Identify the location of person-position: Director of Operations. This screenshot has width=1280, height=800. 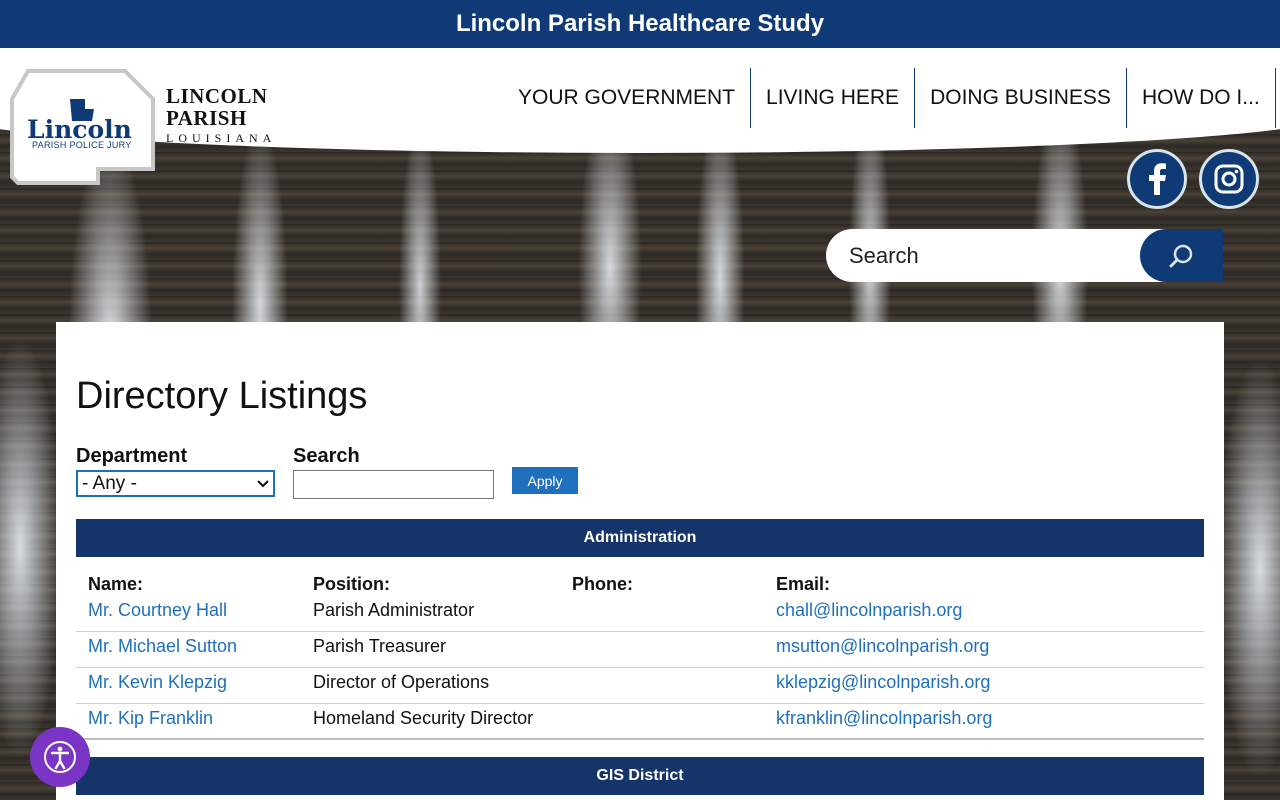
(401, 682).